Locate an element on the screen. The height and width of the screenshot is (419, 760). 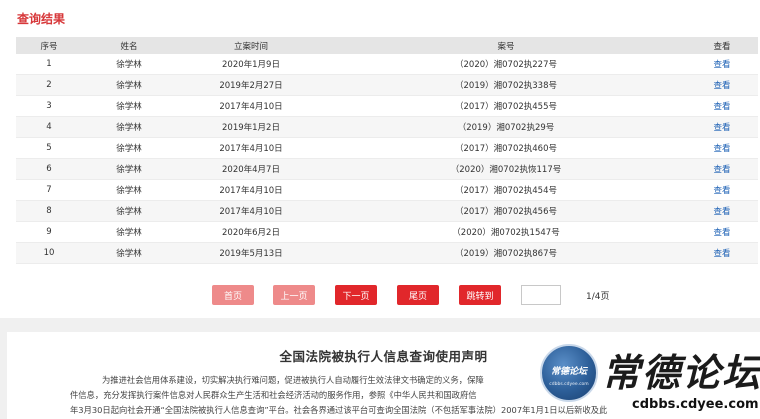
first-page-button: 首页 is located at coordinates (233, 295).